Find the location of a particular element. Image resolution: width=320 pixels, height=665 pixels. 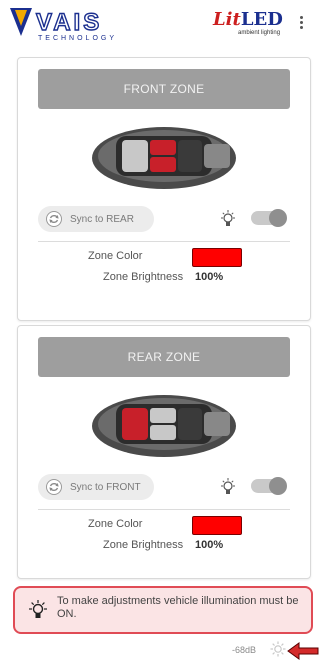

svg-text: TECHNOLOGY is located at coordinates (77, 38).